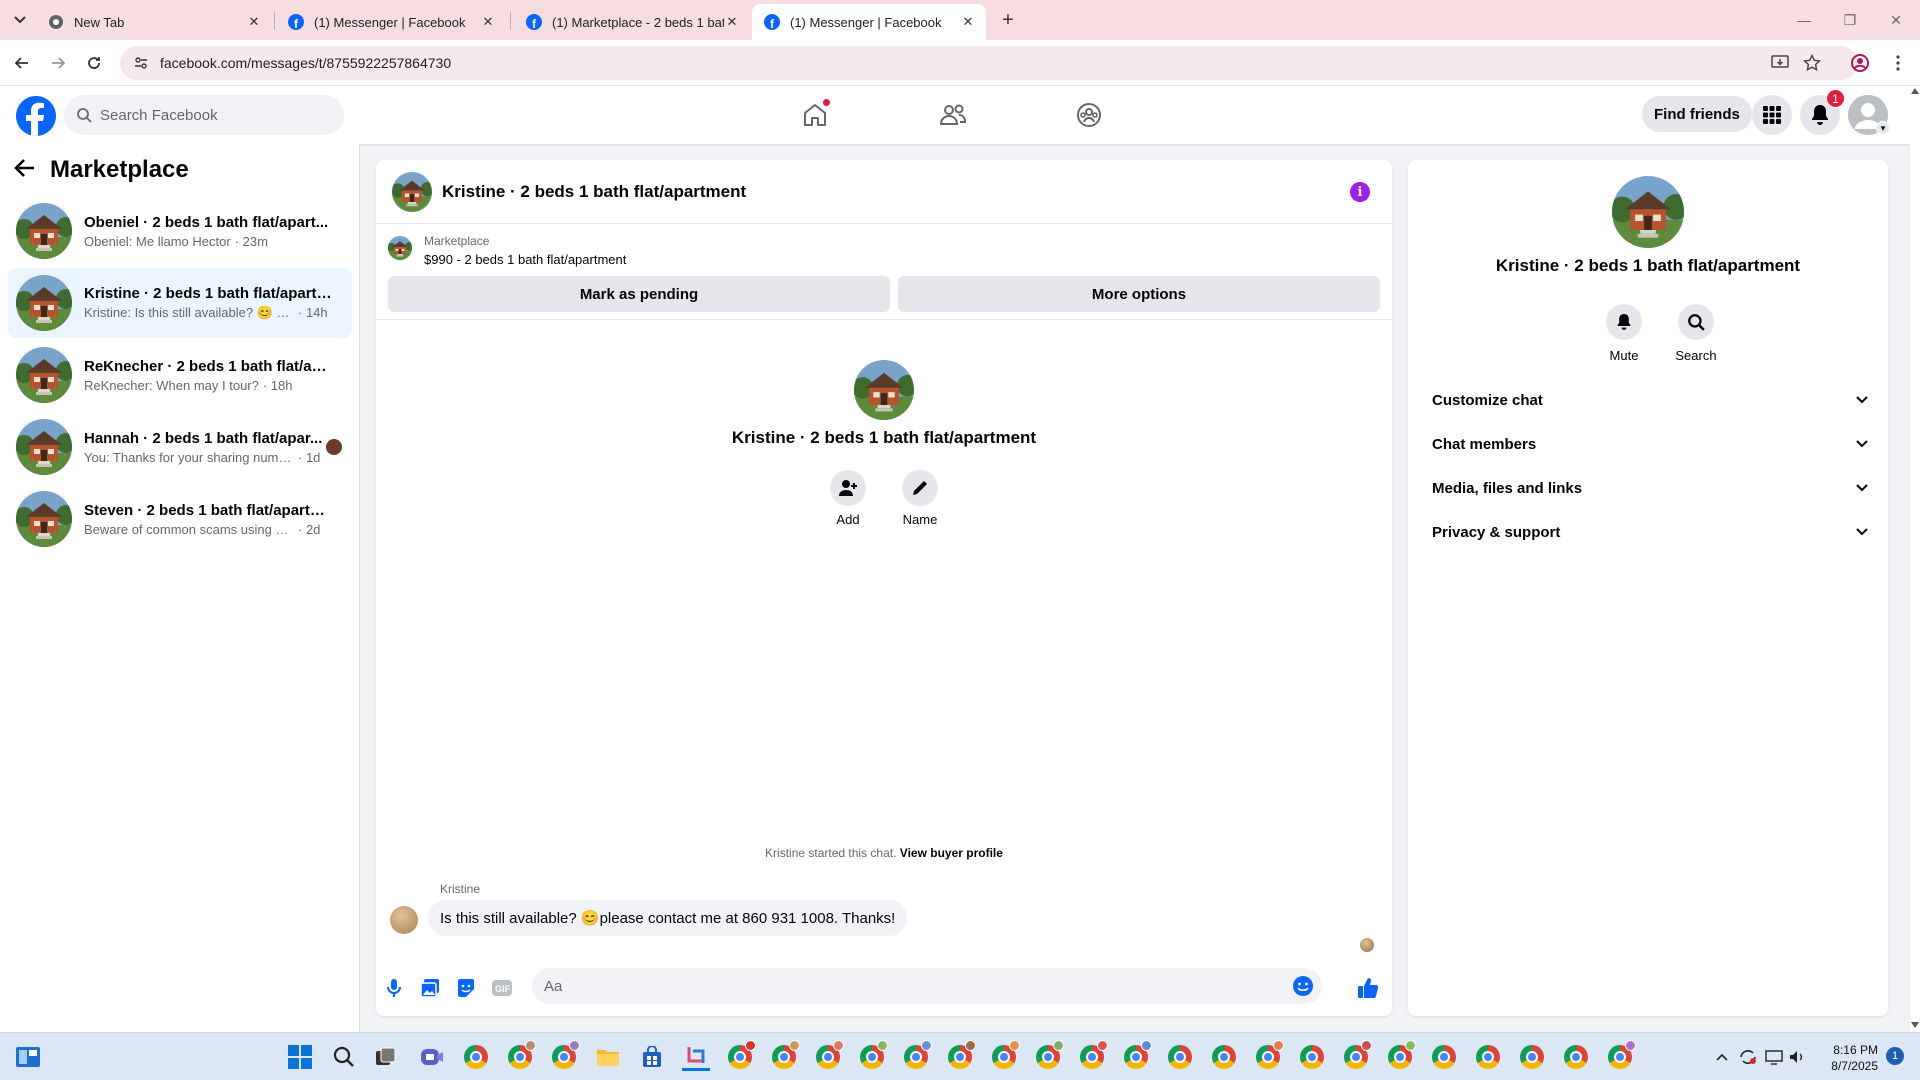 This screenshot has height=1080, width=1920. I want to click on sender-avatar, so click(404, 920).